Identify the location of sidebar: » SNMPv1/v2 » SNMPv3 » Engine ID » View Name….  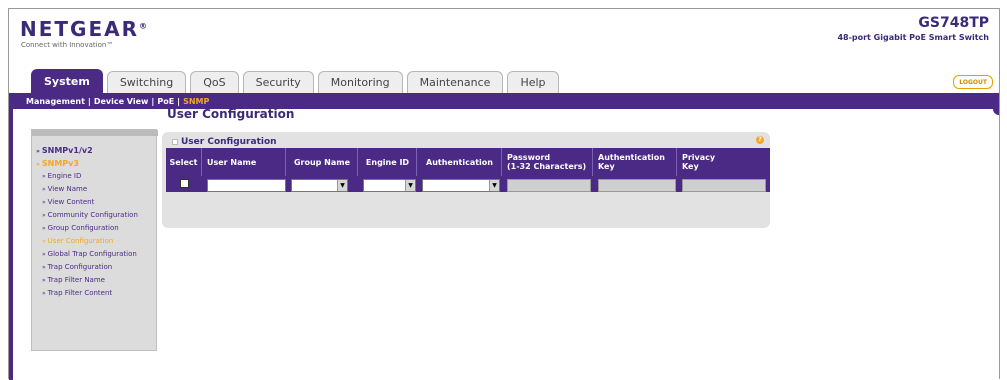
(94, 240).